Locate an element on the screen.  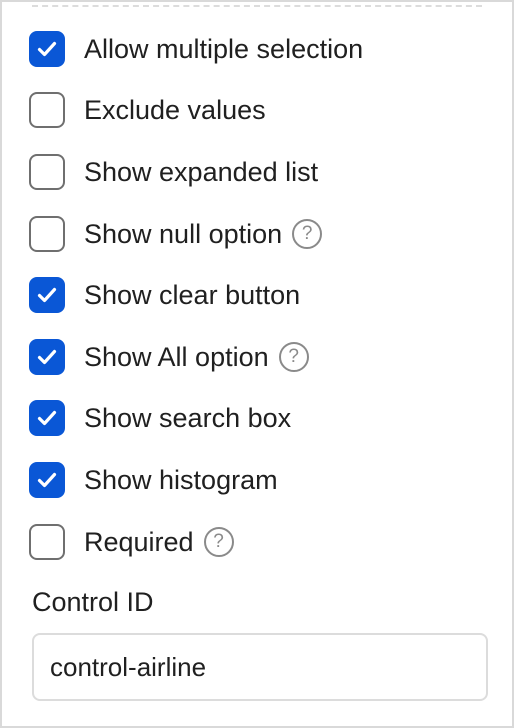
show-clear-button-checkbox is located at coordinates (47, 295).